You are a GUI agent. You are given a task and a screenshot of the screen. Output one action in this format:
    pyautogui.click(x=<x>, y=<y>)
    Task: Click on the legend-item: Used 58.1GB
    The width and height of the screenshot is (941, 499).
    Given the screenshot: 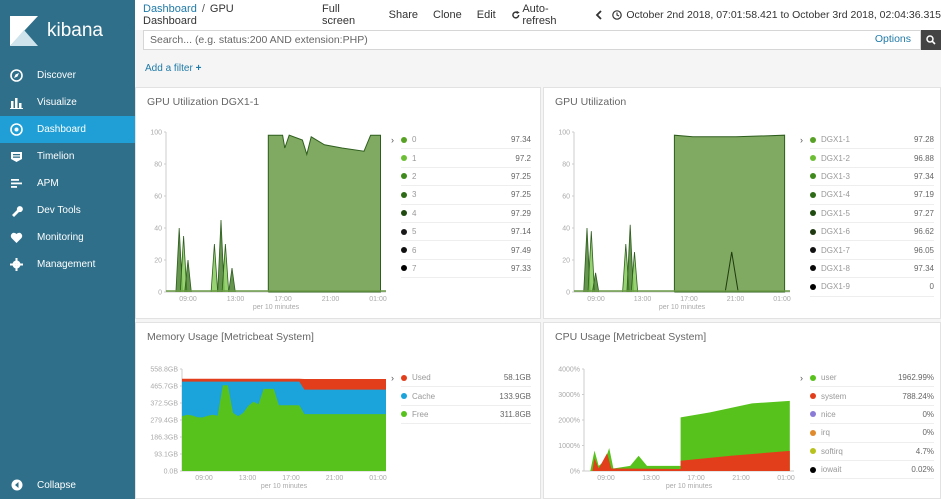 What is the action you would take?
    pyautogui.click(x=466, y=378)
    